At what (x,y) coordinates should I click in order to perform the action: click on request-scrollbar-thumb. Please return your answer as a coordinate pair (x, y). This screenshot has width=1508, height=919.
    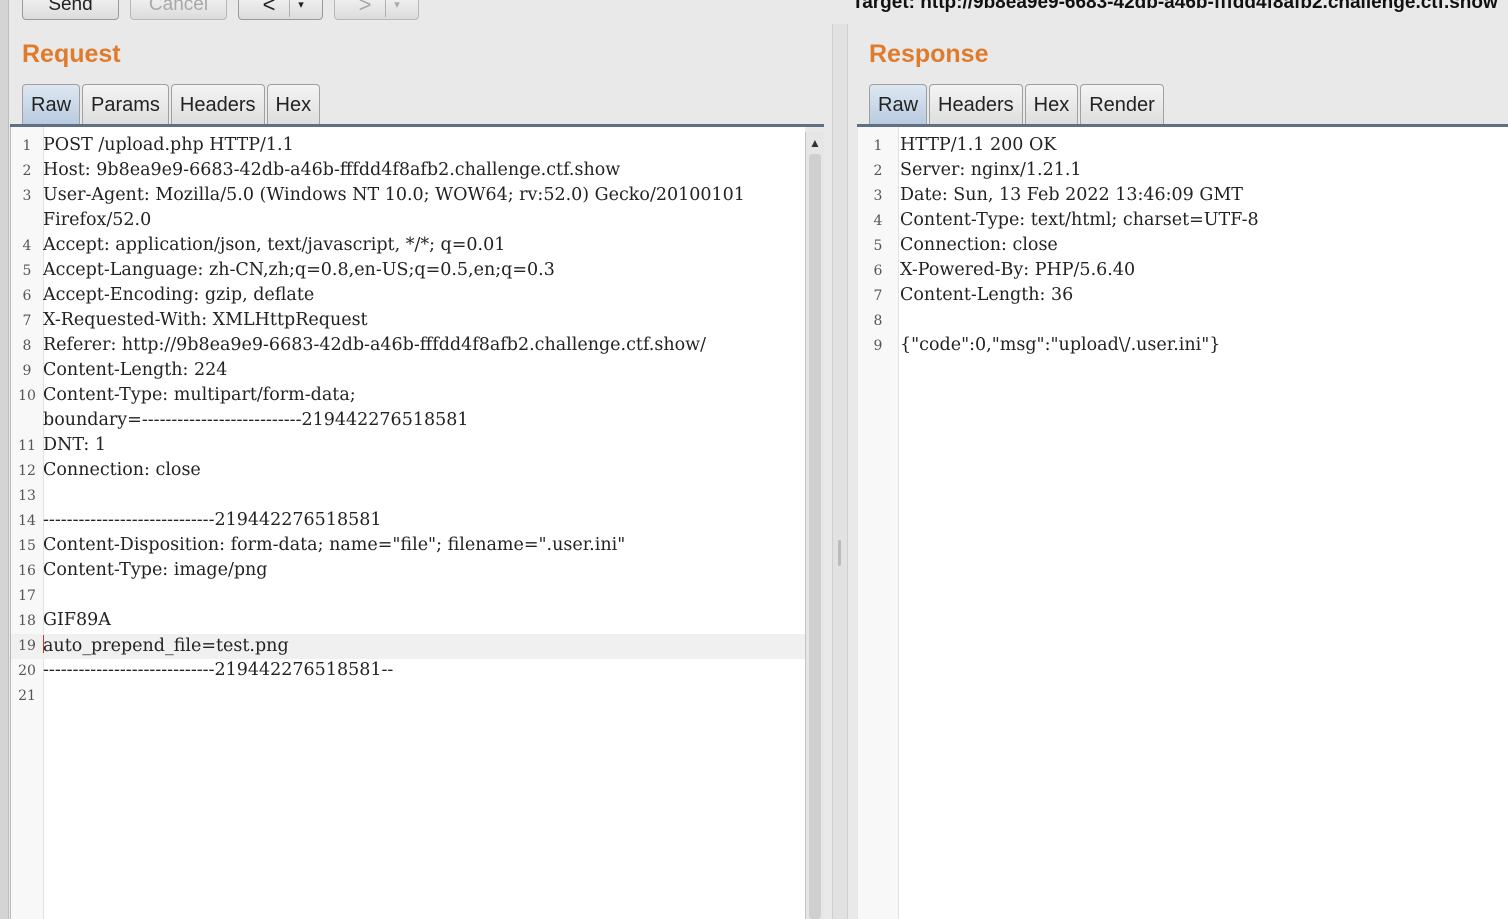
    Looking at the image, I should click on (815, 536).